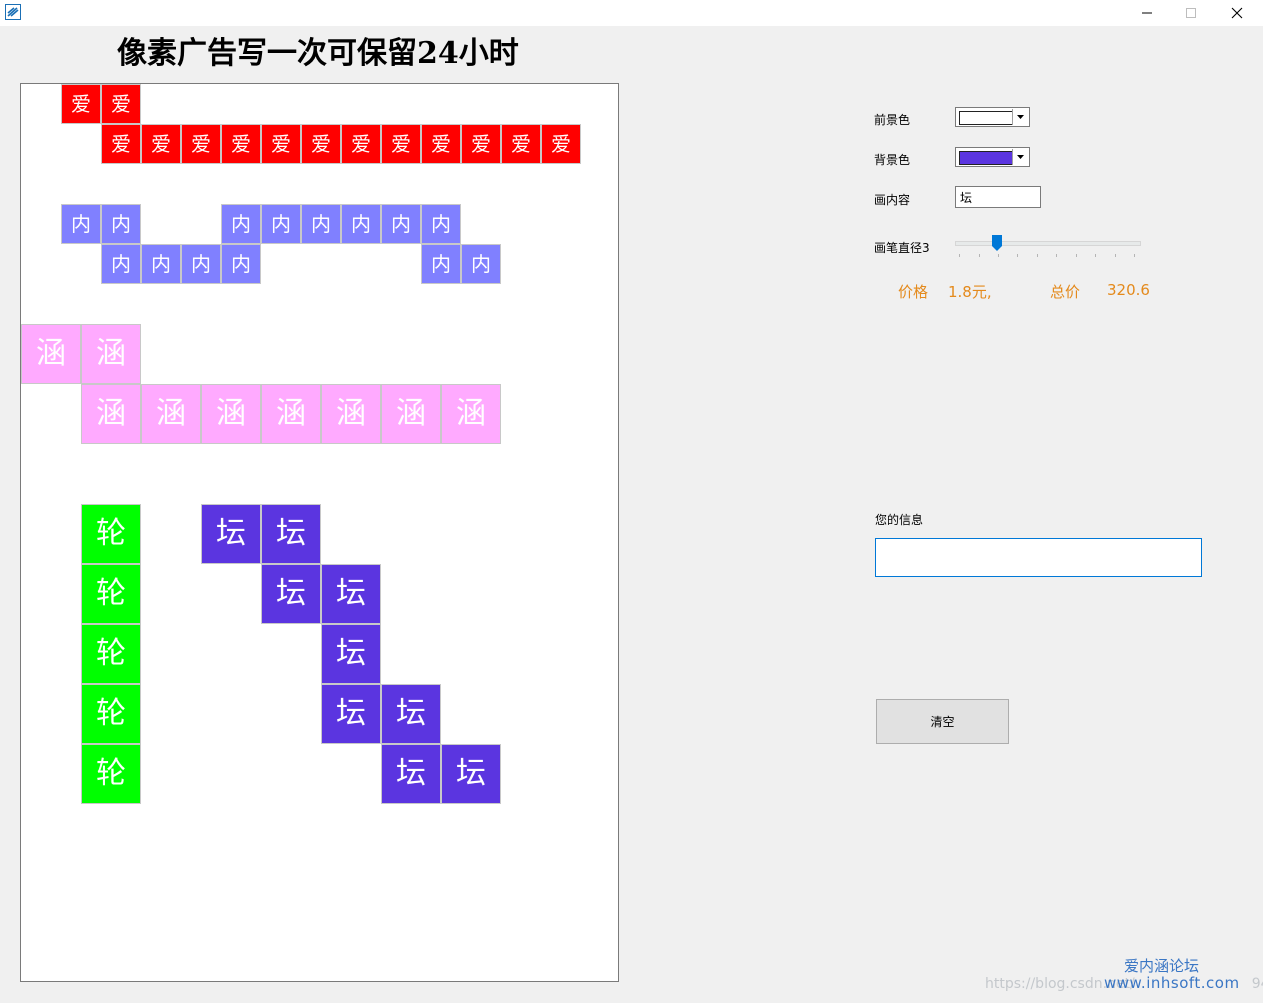 The image size is (1263, 1003). I want to click on forum-name: 爱内涵论坛, so click(1162, 966).